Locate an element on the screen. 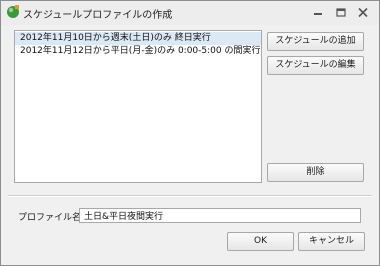 This screenshot has height=266, width=380. schedule-list-item: 2012年11月10日から週末(土日)のみ 終日実行 is located at coordinates (138, 38).